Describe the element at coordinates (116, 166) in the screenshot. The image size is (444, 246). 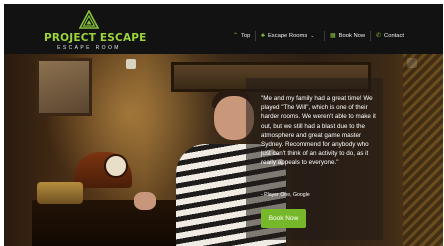
I see `clock-face` at that location.